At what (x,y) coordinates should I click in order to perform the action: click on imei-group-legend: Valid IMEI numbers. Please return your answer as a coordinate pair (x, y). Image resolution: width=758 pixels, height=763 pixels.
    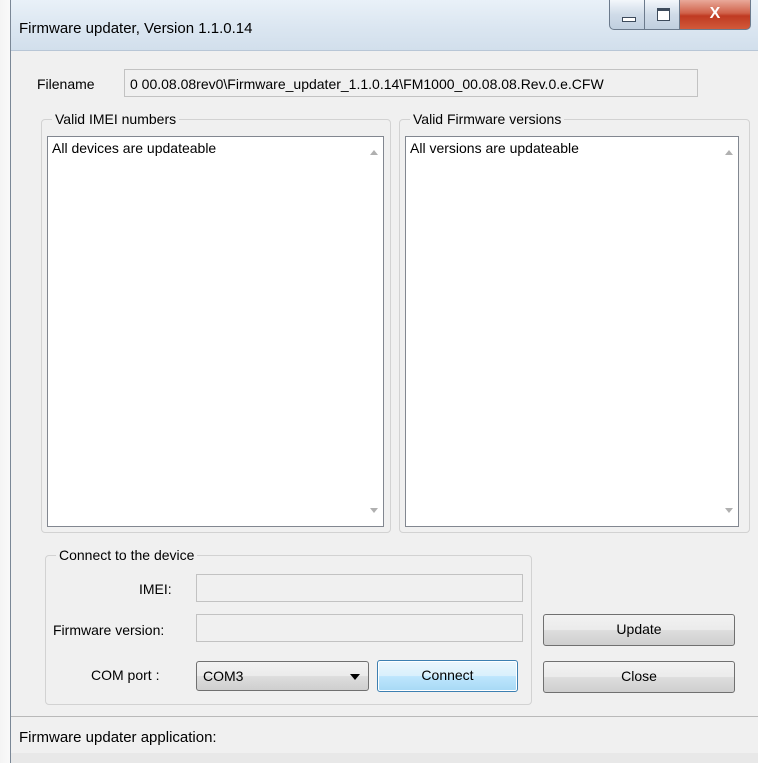
    Looking at the image, I should click on (116, 119).